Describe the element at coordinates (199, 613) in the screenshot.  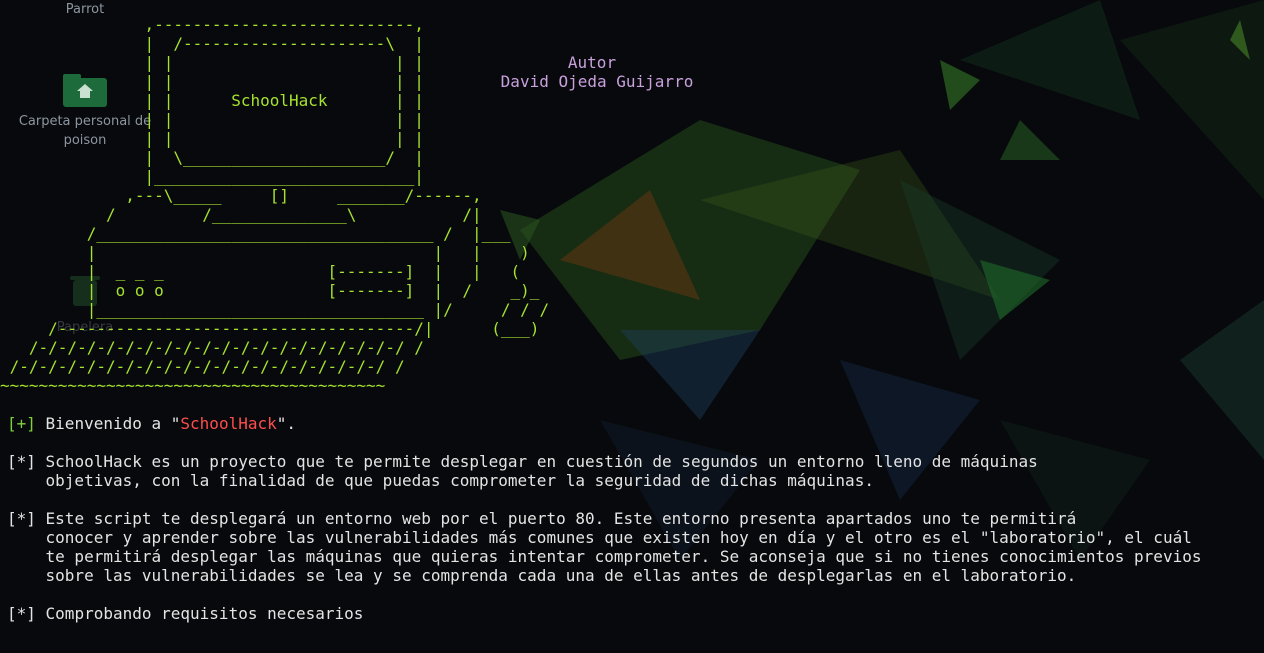
I see `checking-text: Comprobando requisitos necesarios` at that location.